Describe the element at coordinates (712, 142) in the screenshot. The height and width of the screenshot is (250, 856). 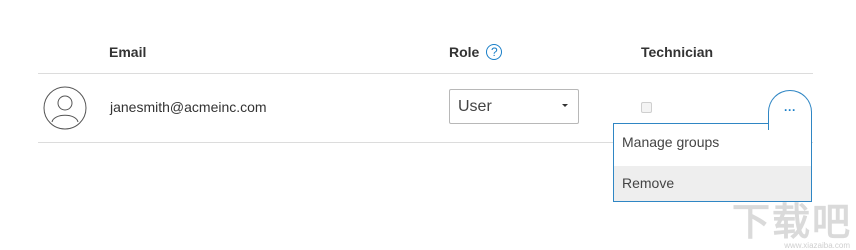
I see `menu-item-manage-groups: Manage groups` at that location.